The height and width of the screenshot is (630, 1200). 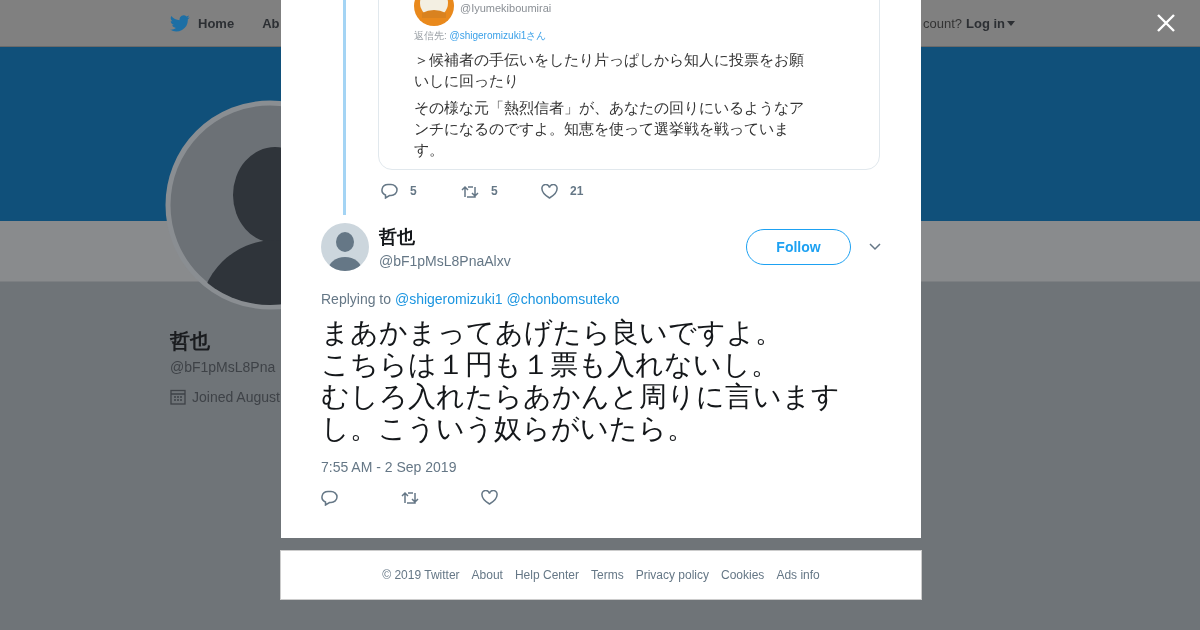 What do you see at coordinates (798, 247) in the screenshot?
I see `follow-button: Follow` at bounding box center [798, 247].